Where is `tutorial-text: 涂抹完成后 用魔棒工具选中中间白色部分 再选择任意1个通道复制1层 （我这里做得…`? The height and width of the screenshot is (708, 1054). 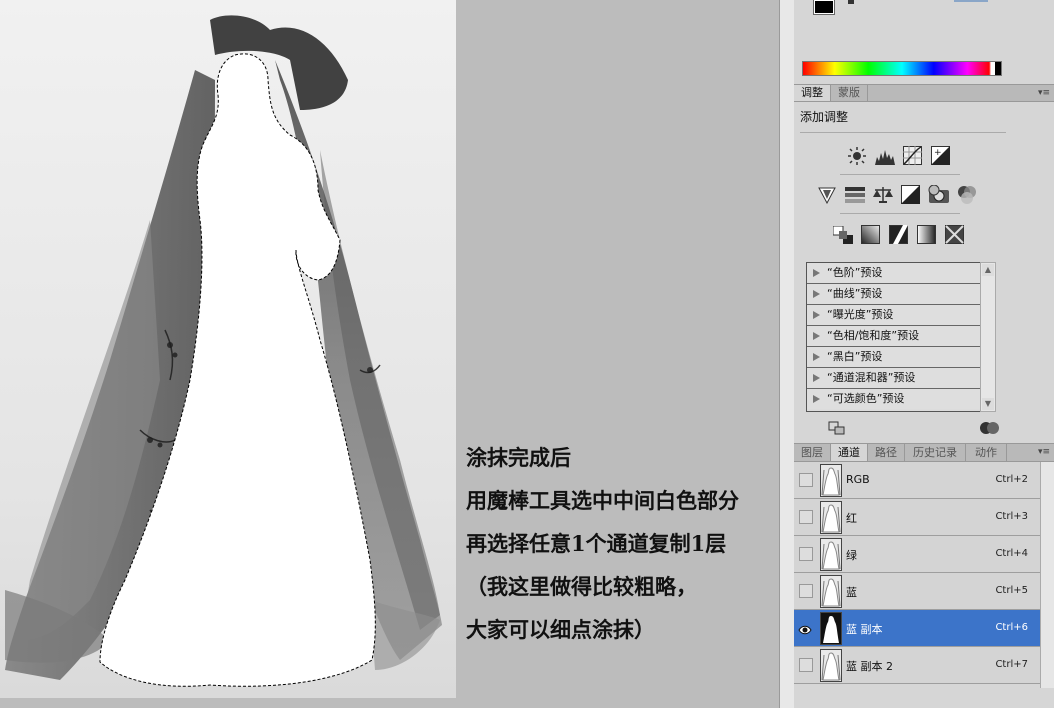
tutorial-text: 涂抹完成后 用魔棒工具选中中间白色部分 再选择任意1个通道复制1层 （我这里做得… is located at coordinates (631, 543).